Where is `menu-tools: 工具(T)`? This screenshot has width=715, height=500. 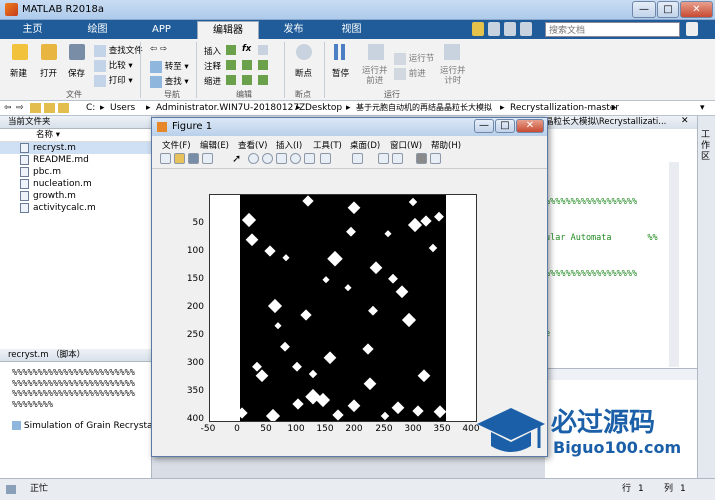
menu-tools: 工具(T) is located at coordinates (327, 145).